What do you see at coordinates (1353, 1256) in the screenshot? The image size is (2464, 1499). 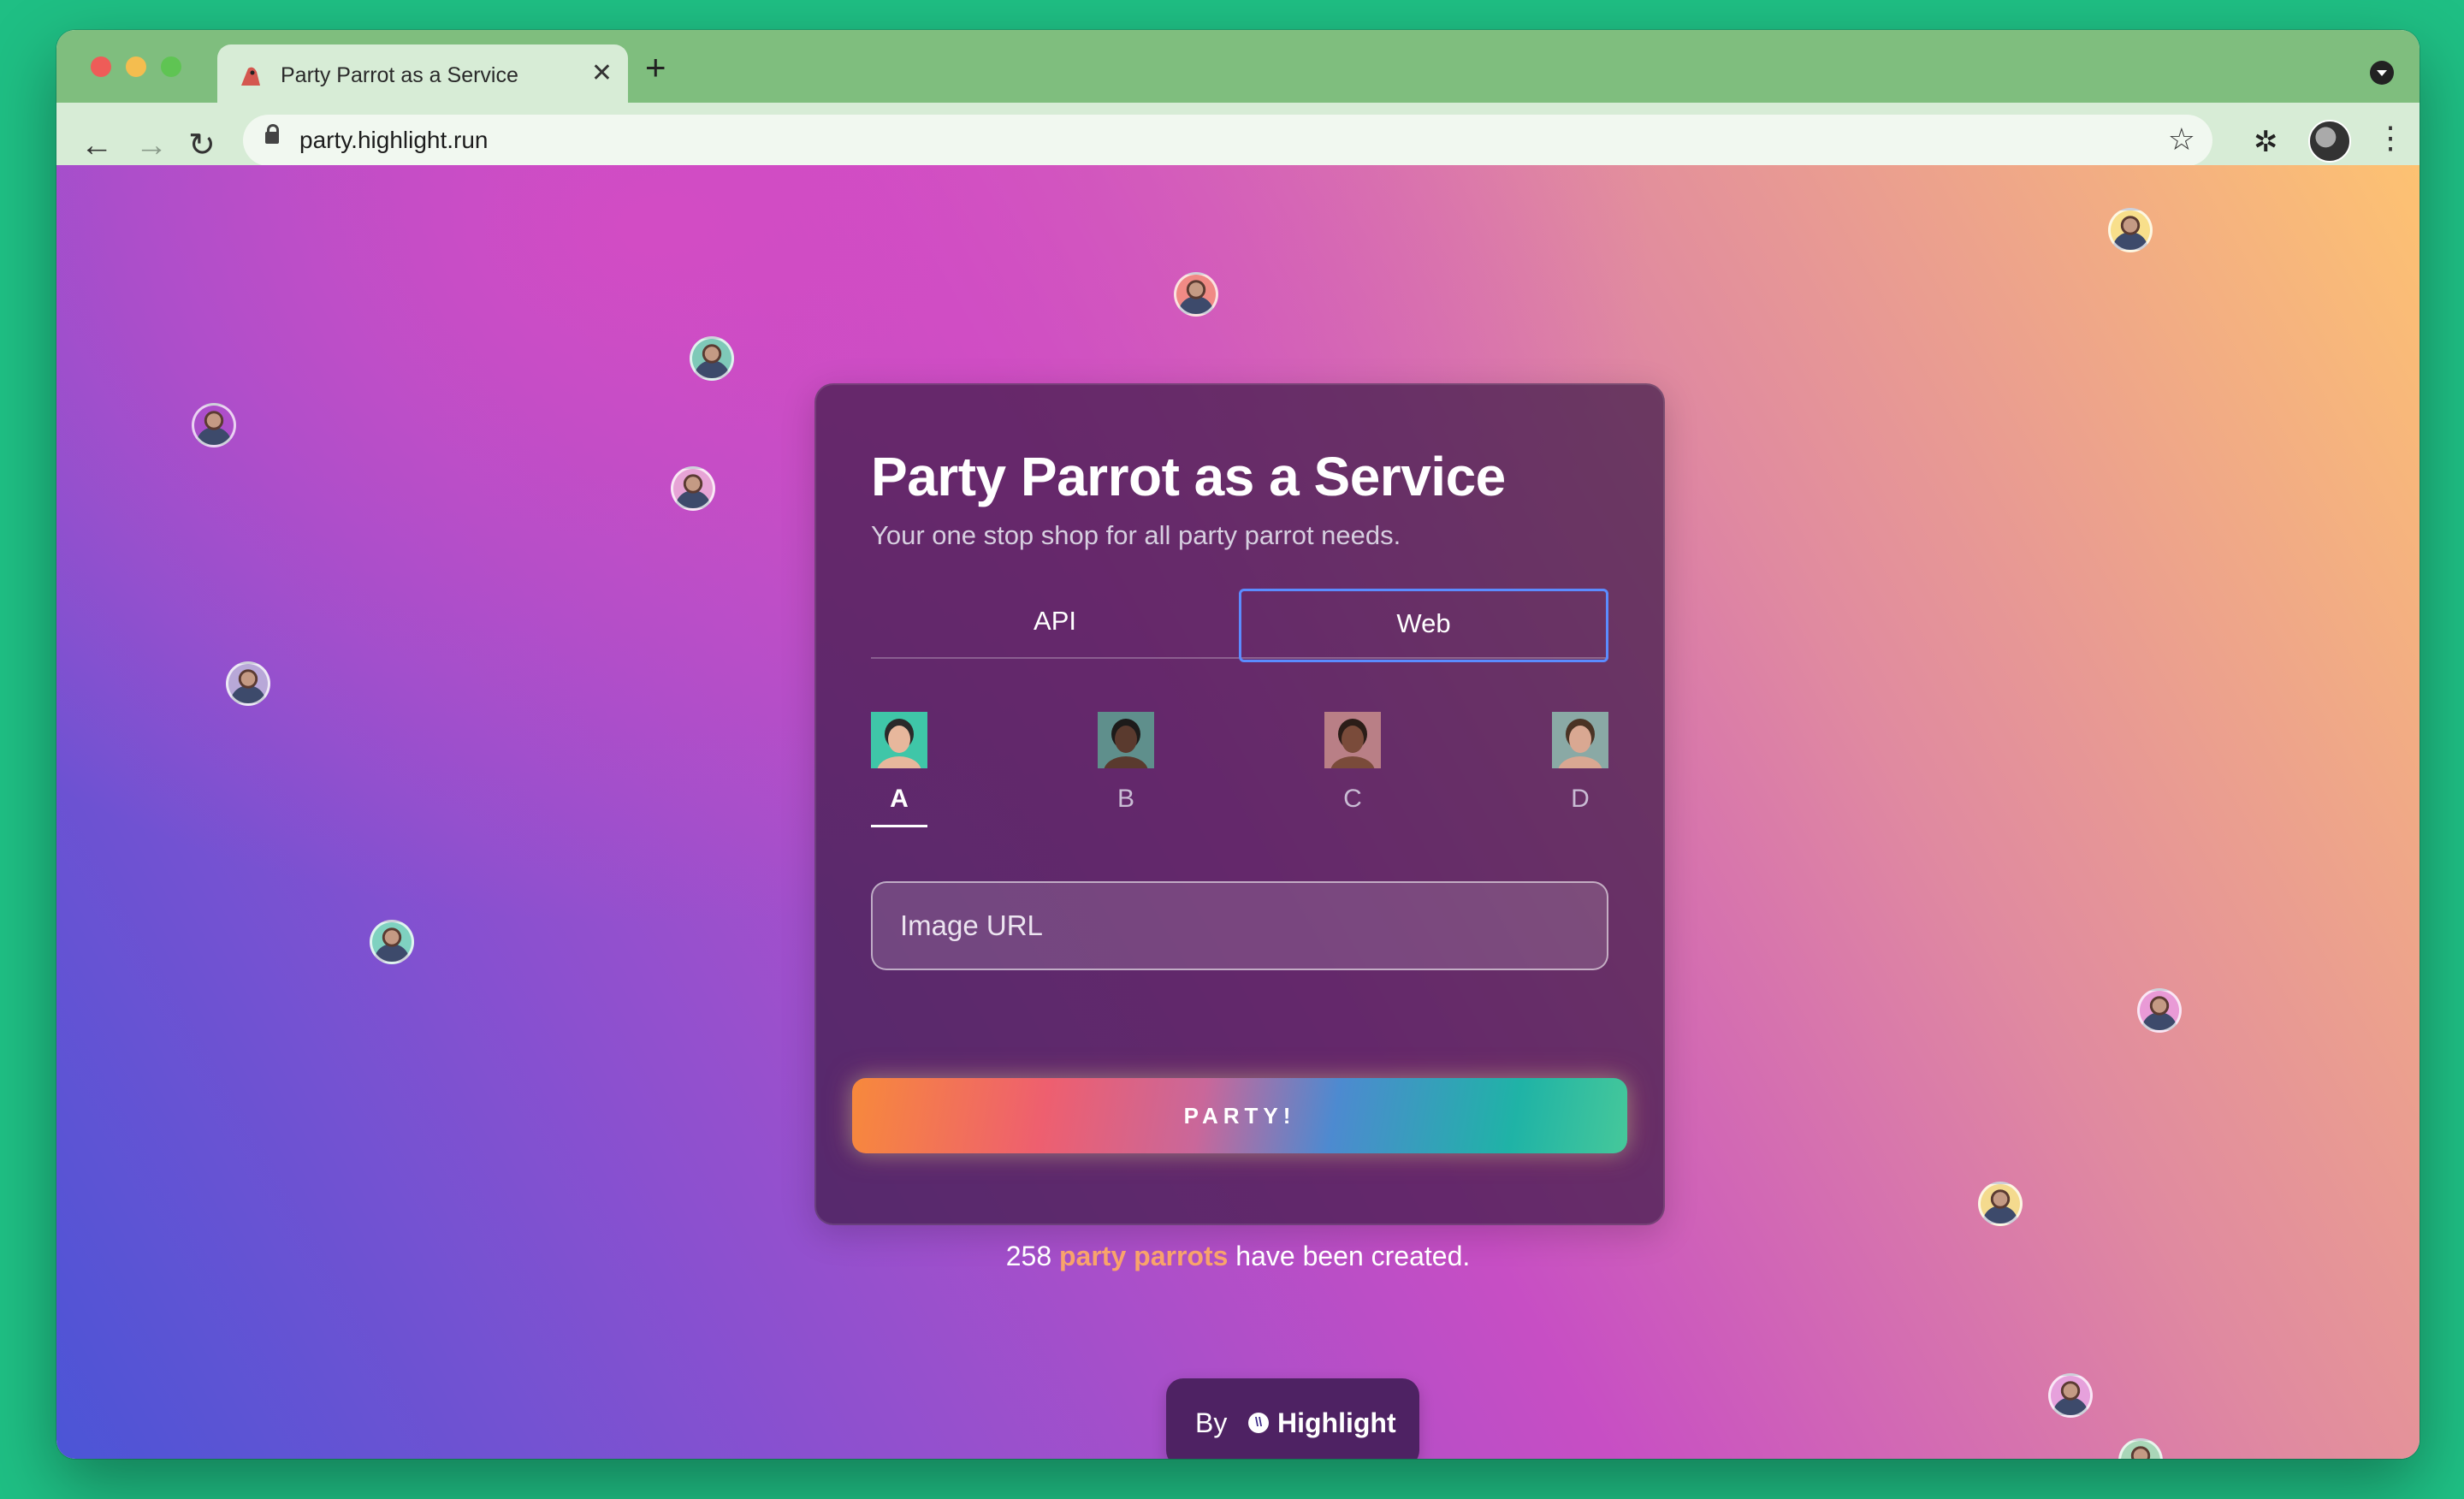 I see `counter-suffix: have been created.` at bounding box center [1353, 1256].